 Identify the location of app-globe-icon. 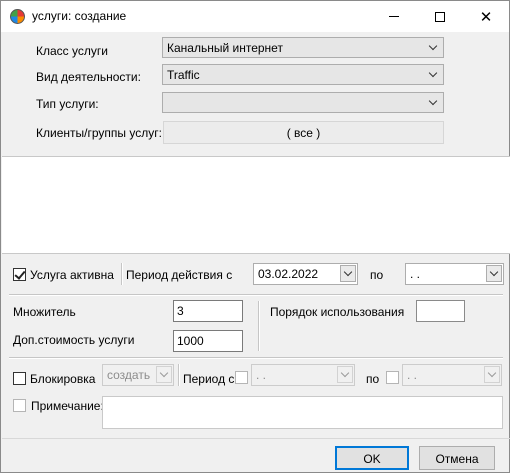
(17, 16).